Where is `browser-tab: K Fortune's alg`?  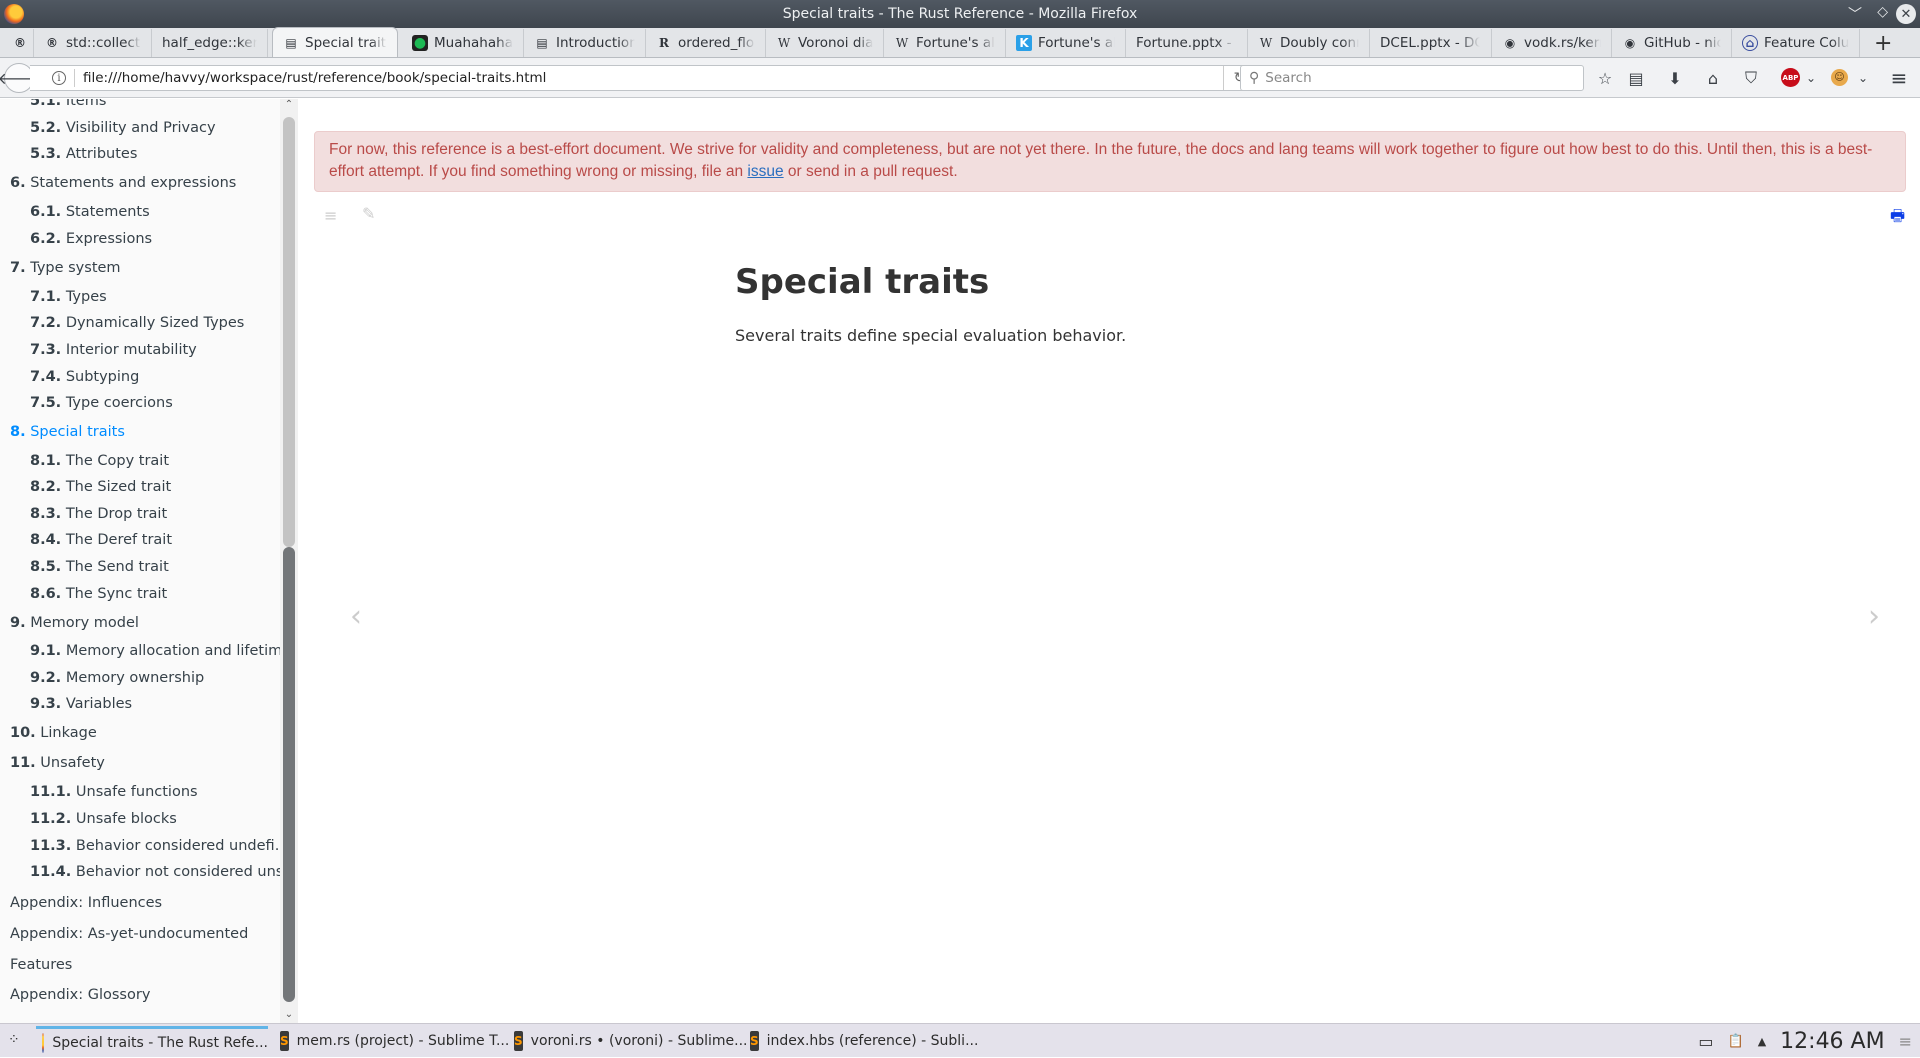
browser-tab: K Fortune's alg is located at coordinates (1066, 43).